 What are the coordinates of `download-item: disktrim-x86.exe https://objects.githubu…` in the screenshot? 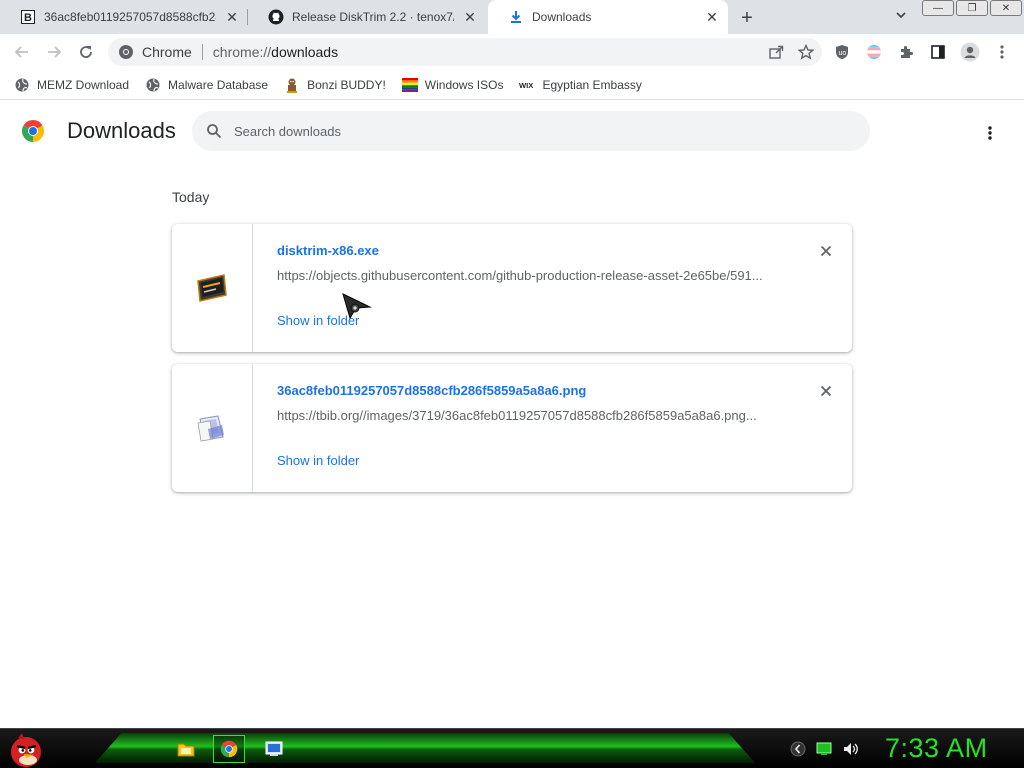 It's located at (512, 288).